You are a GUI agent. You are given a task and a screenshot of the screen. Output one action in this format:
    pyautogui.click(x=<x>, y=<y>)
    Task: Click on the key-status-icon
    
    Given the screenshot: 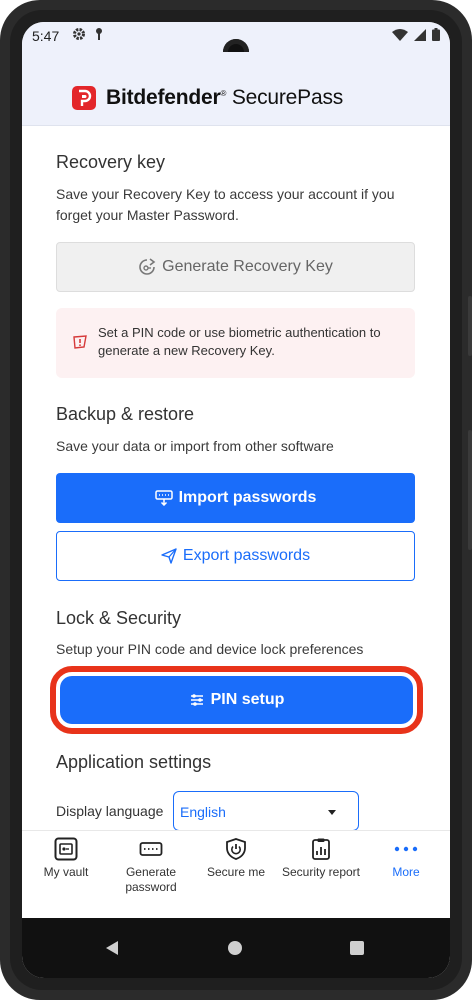 What is the action you would take?
    pyautogui.click(x=99, y=34)
    